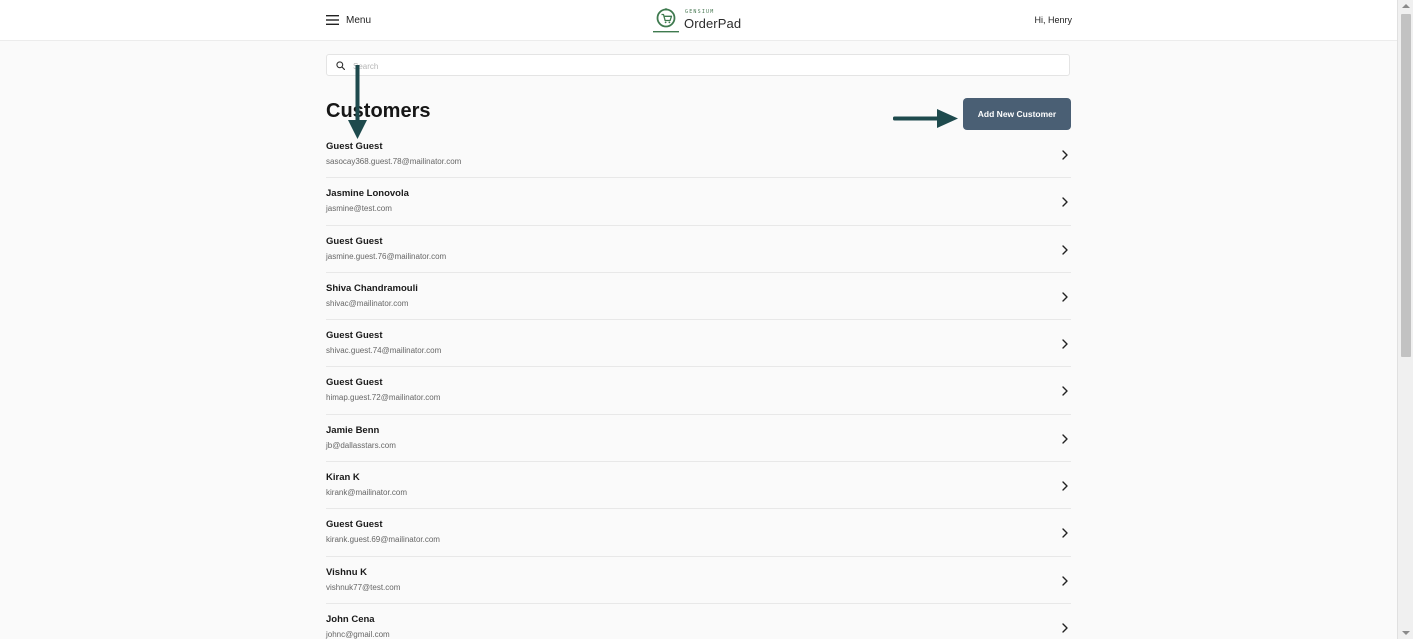  I want to click on customer-email: johnc@gmail.com, so click(358, 634).